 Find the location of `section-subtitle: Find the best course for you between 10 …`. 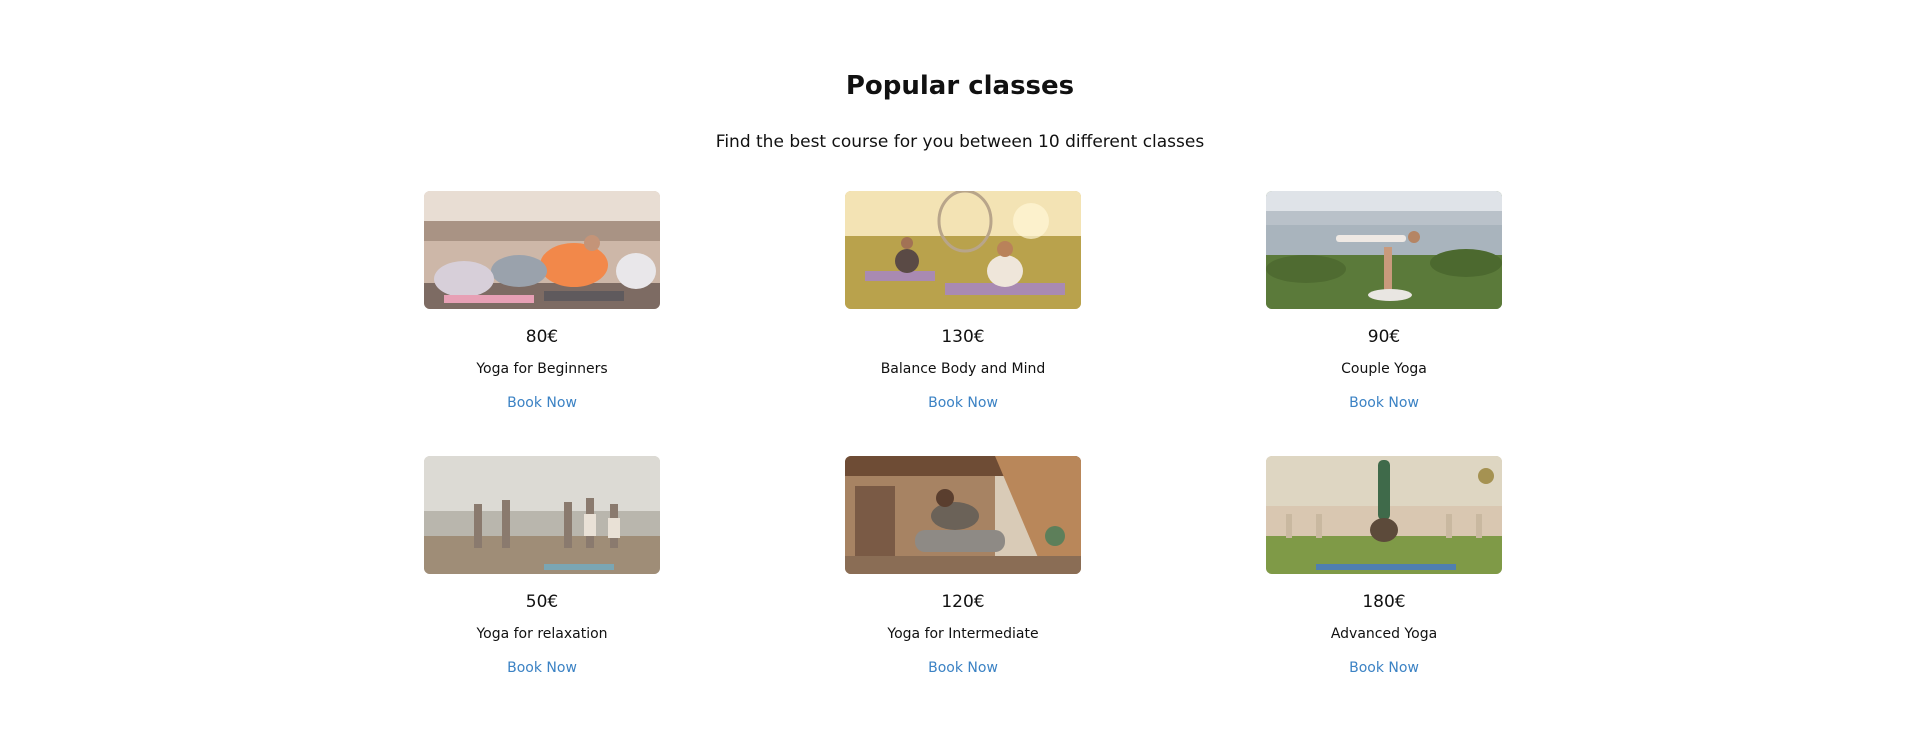

section-subtitle: Find the best course for you between 10 … is located at coordinates (960, 142).